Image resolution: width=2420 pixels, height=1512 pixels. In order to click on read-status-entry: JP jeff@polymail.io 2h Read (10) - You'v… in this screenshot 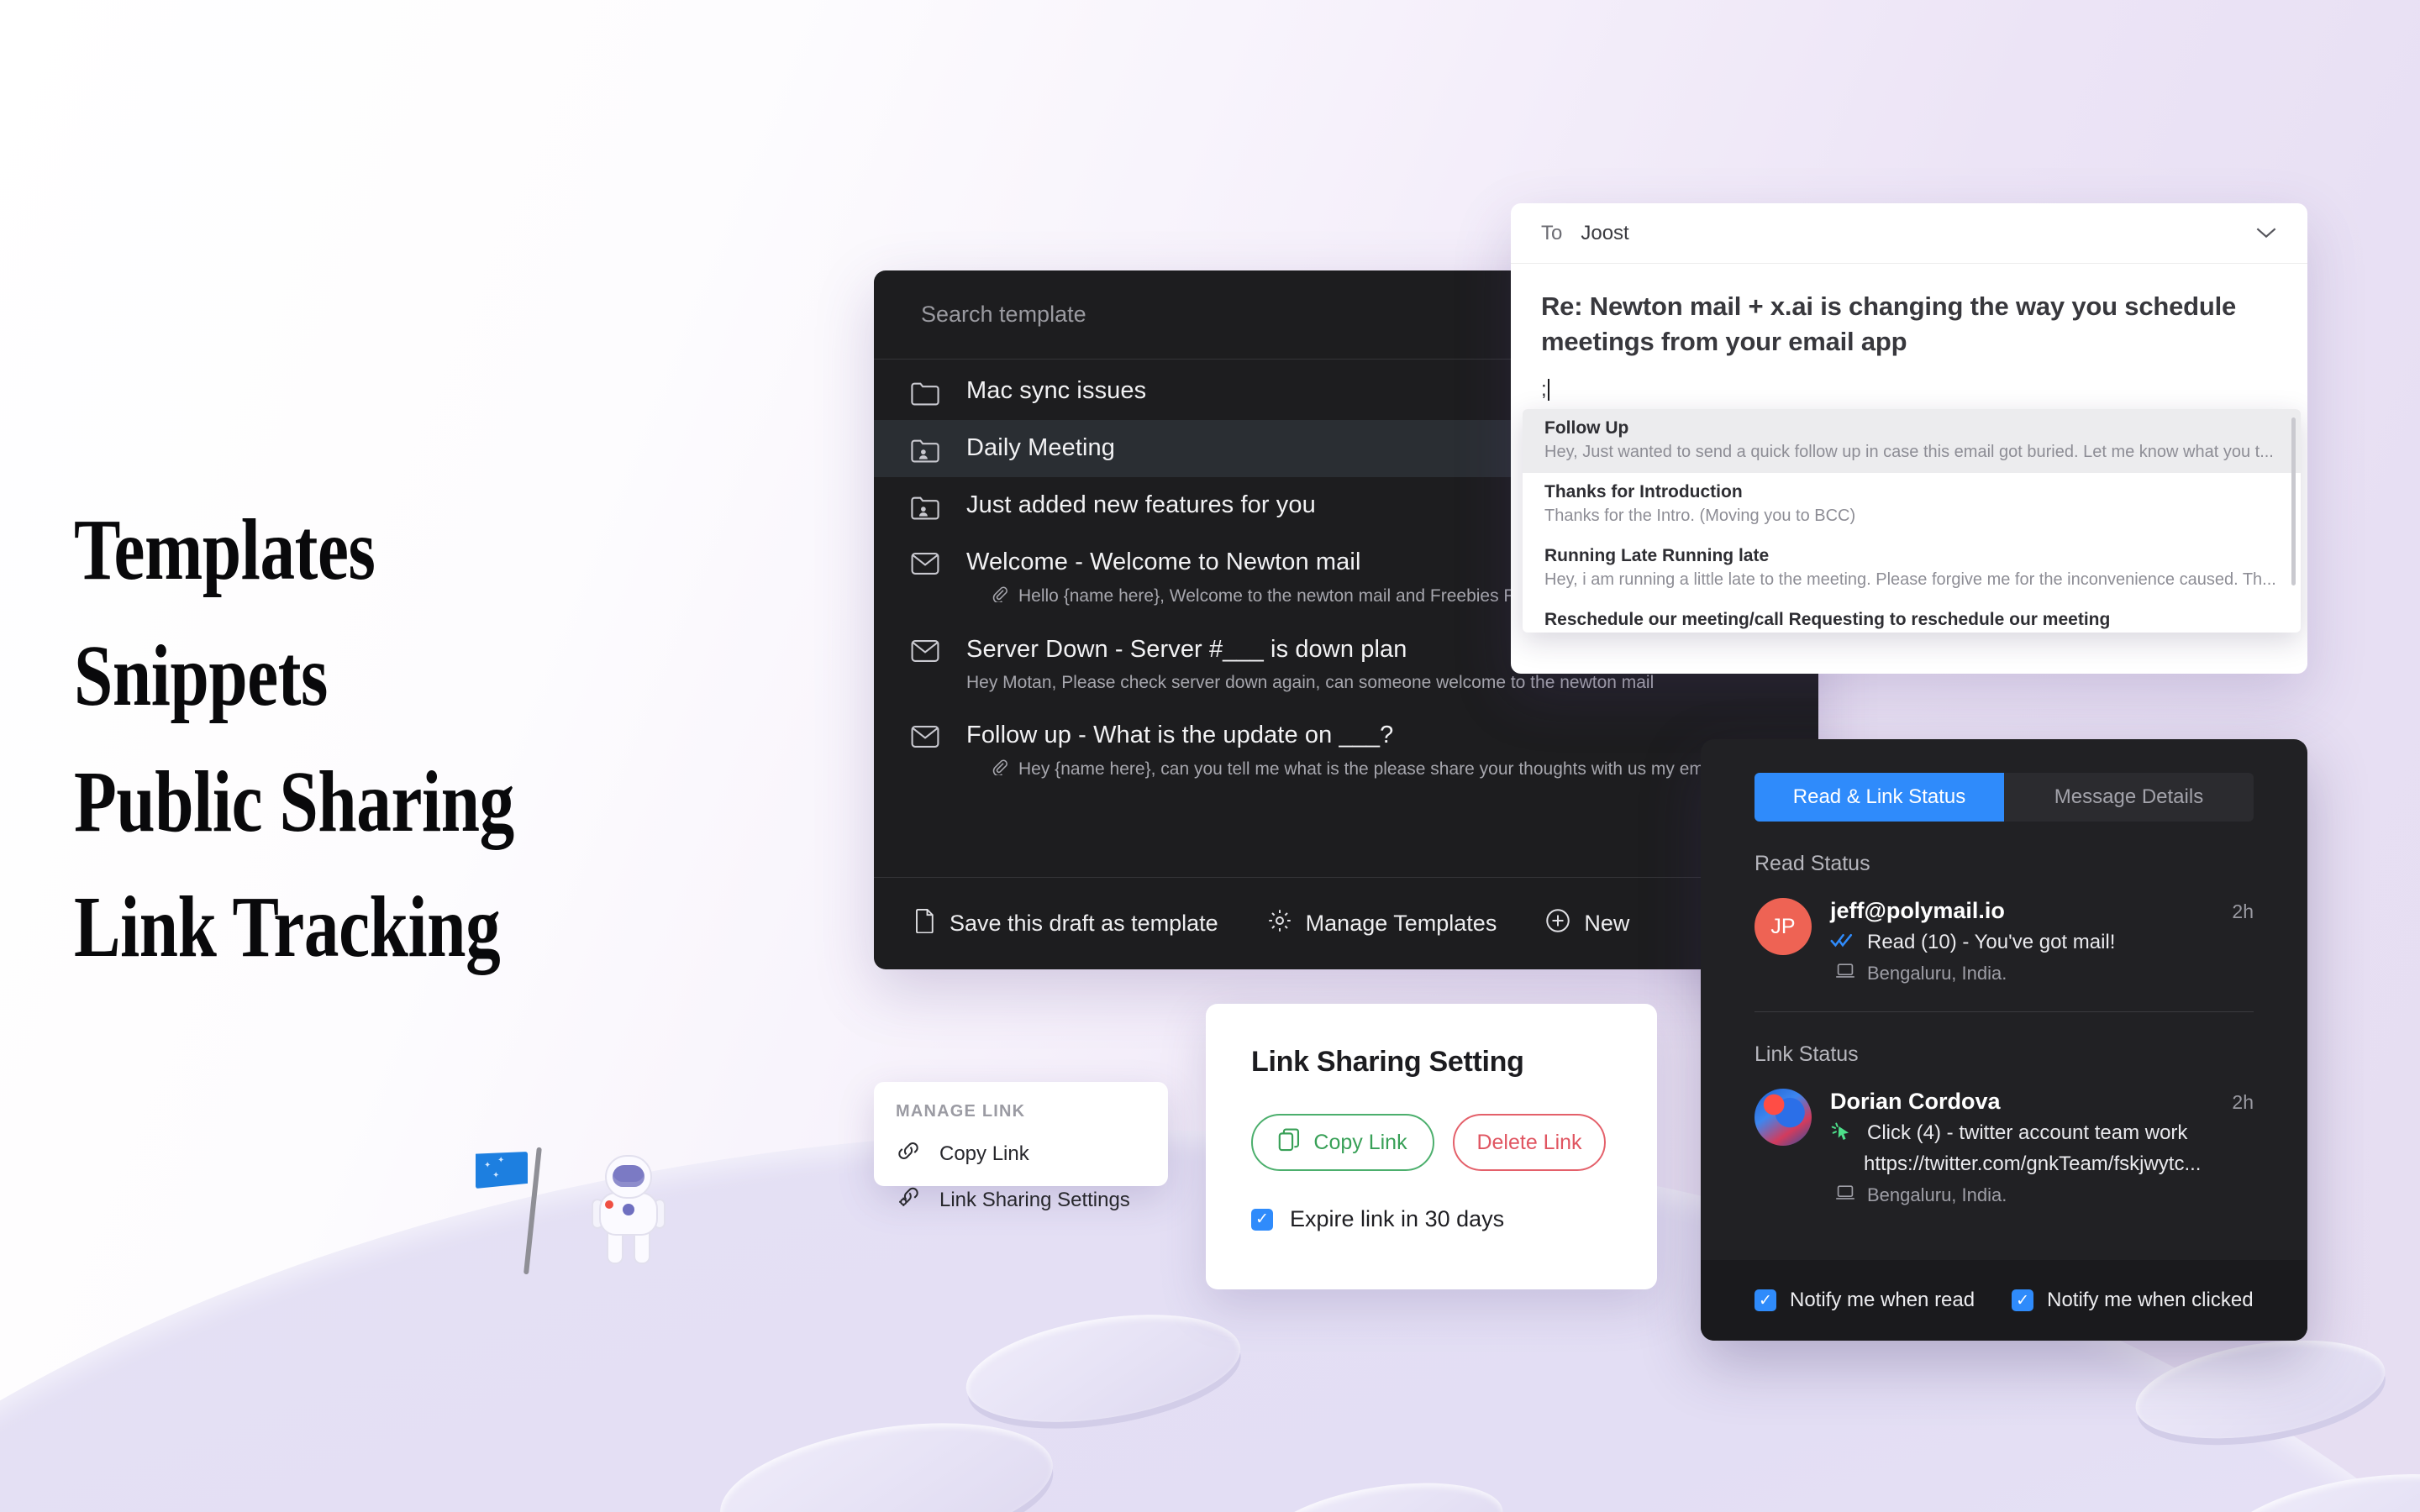, I will do `click(2004, 941)`.